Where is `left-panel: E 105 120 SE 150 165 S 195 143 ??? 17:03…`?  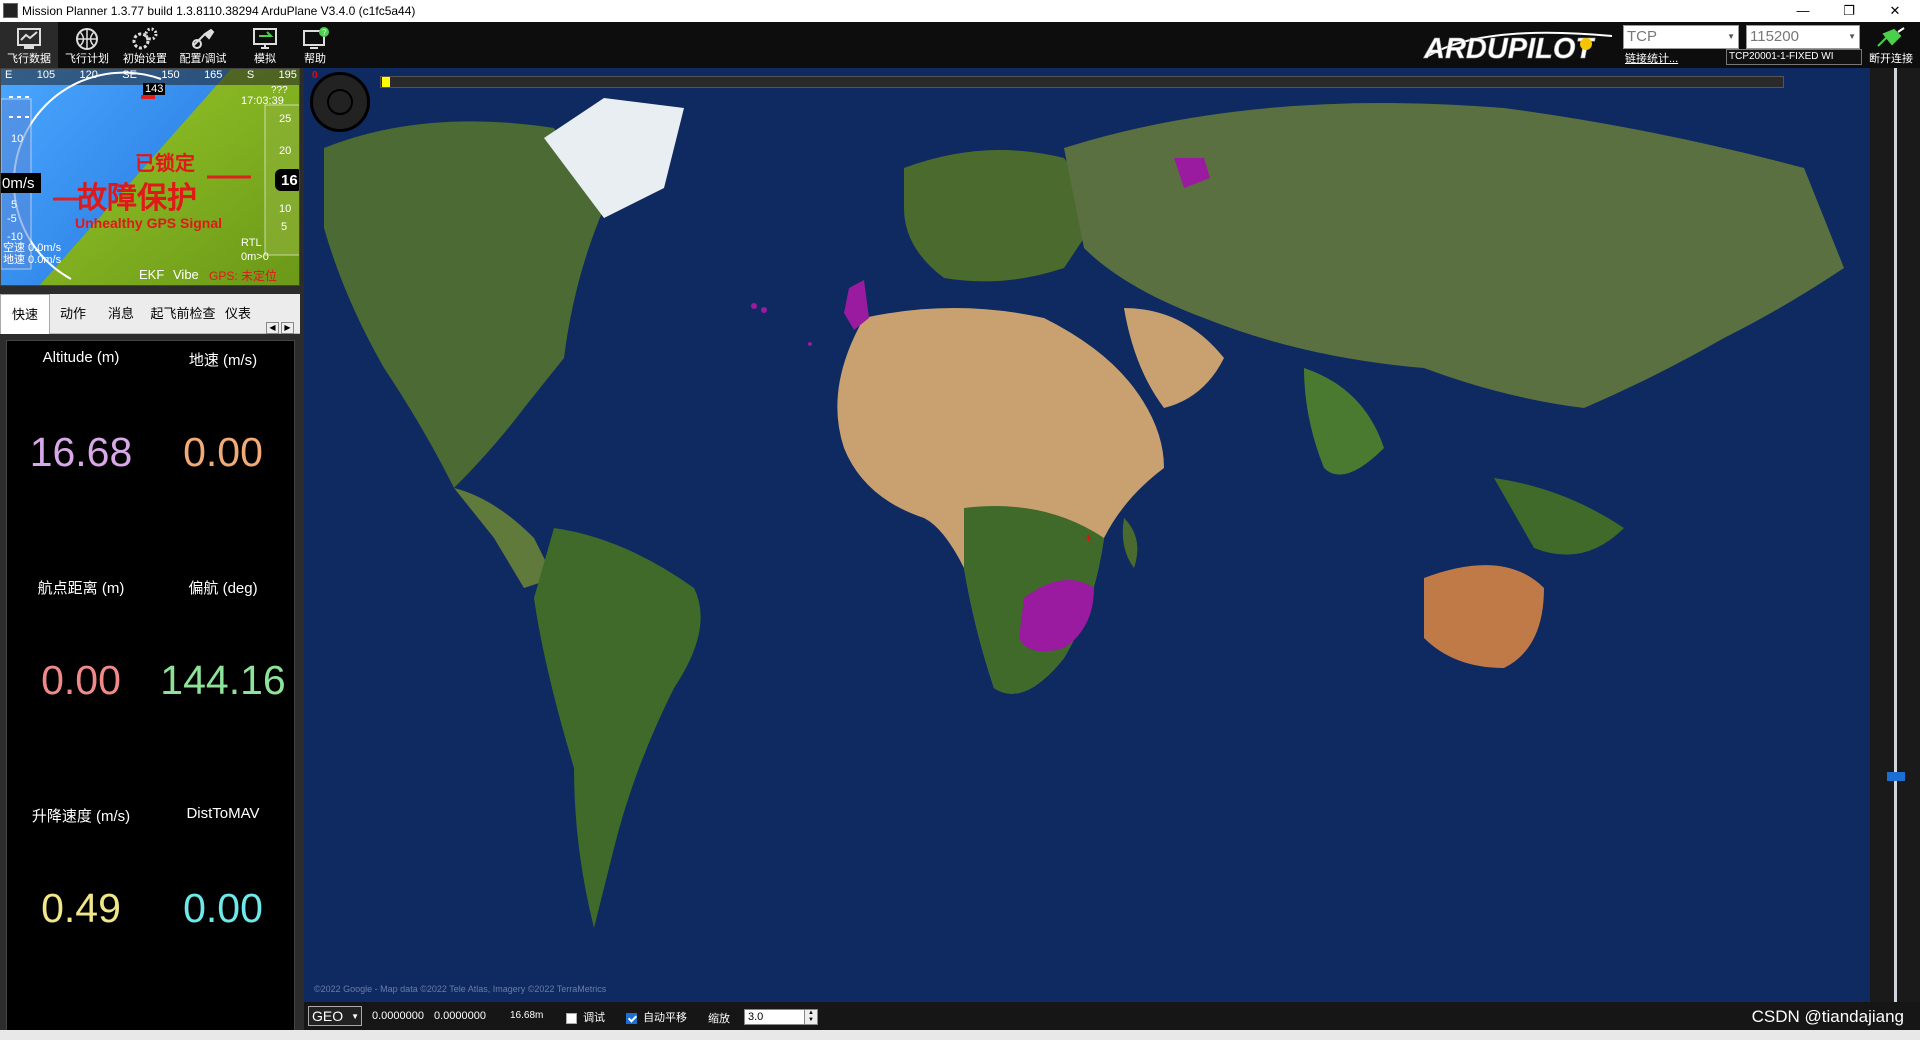
left-panel: E 105 120 SE 150 165 S 195 143 ??? 17:03… is located at coordinates (152, 554).